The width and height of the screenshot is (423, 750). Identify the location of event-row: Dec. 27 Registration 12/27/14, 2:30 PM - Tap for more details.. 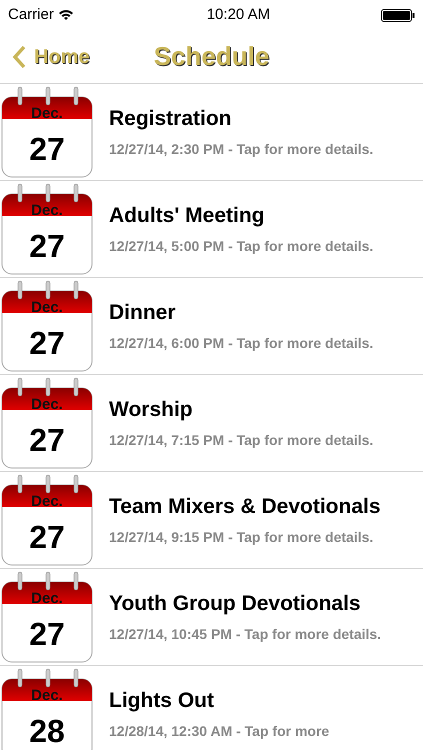
(211, 132).